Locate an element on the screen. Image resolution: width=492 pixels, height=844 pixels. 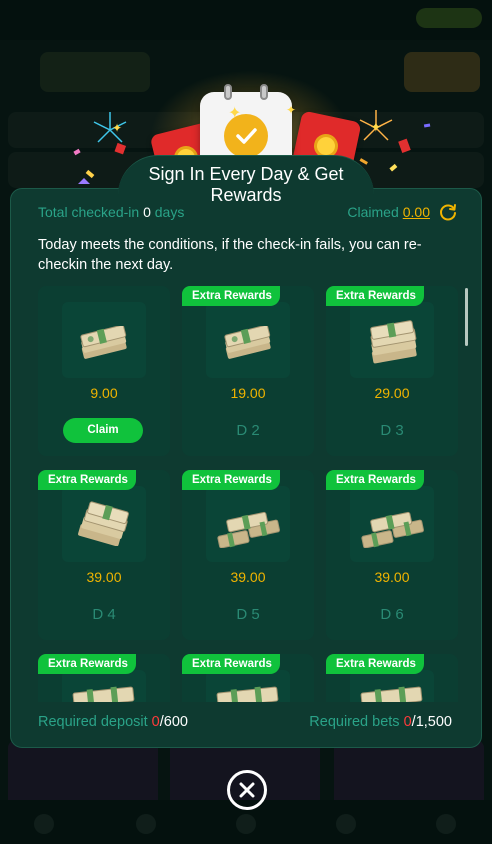
reward-amount: 9.00 is located at coordinates (104, 393).